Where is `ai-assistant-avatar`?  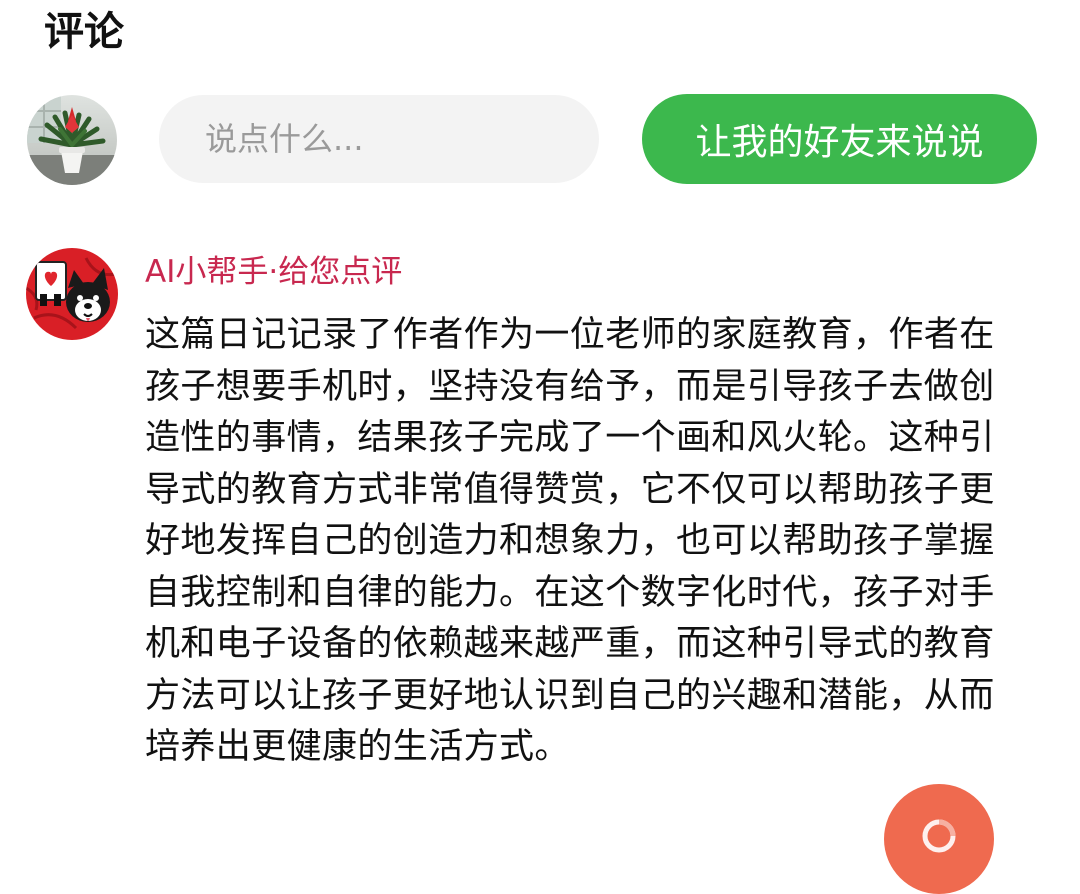 ai-assistant-avatar is located at coordinates (72, 294).